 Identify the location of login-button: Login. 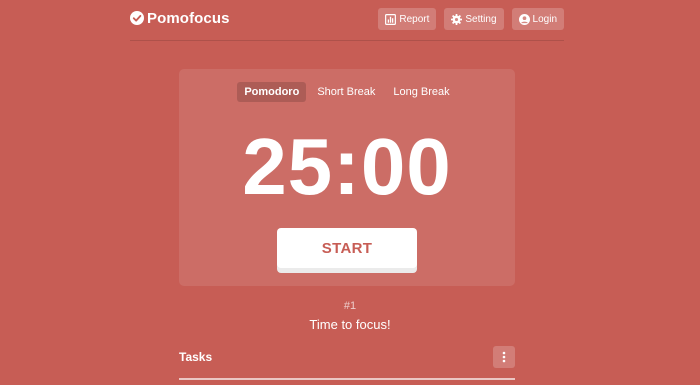
(537, 19).